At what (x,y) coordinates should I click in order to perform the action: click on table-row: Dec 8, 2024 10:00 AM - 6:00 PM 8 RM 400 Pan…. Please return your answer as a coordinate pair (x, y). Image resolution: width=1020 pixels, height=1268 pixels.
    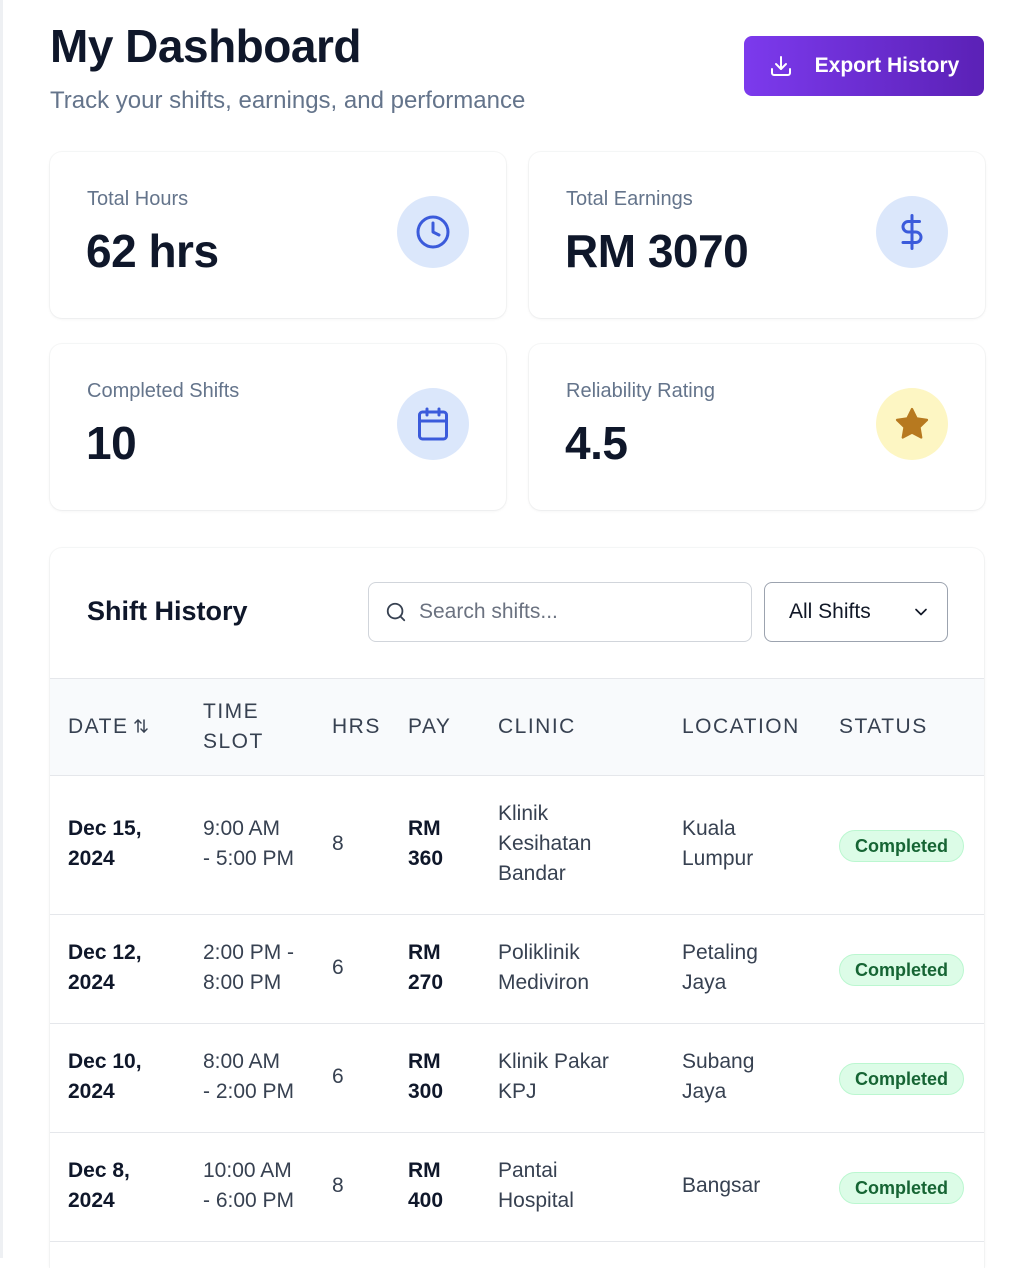
    Looking at the image, I should click on (517, 1187).